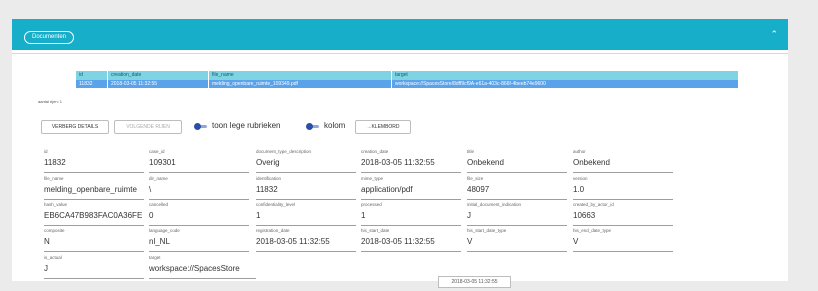 The width and height of the screenshot is (818, 291). Describe the element at coordinates (300, 75) in the screenshot. I see `column-header-file-name: file_name` at that location.